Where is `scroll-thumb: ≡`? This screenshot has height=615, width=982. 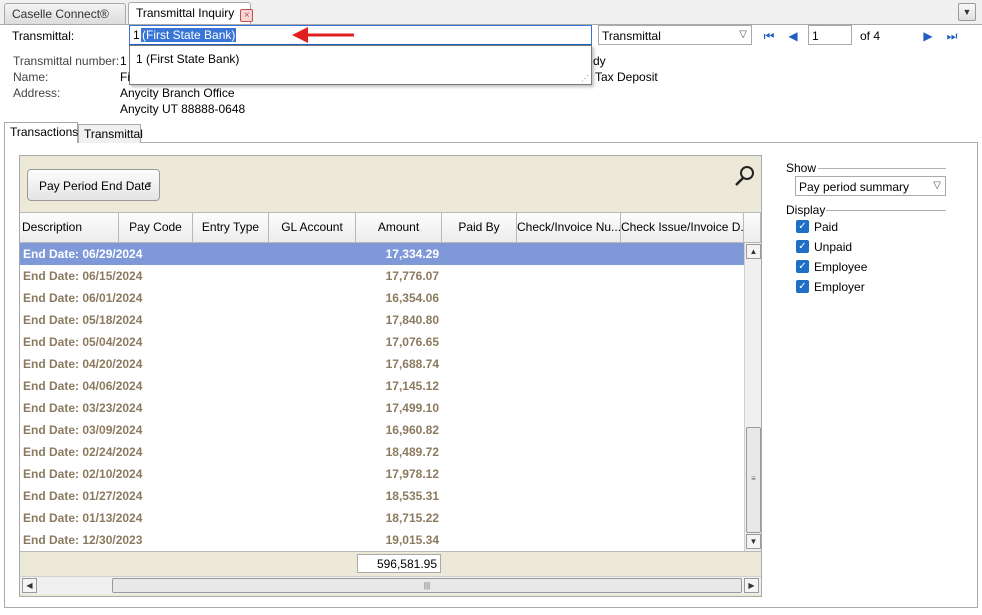
scroll-thumb: ≡ is located at coordinates (753, 480).